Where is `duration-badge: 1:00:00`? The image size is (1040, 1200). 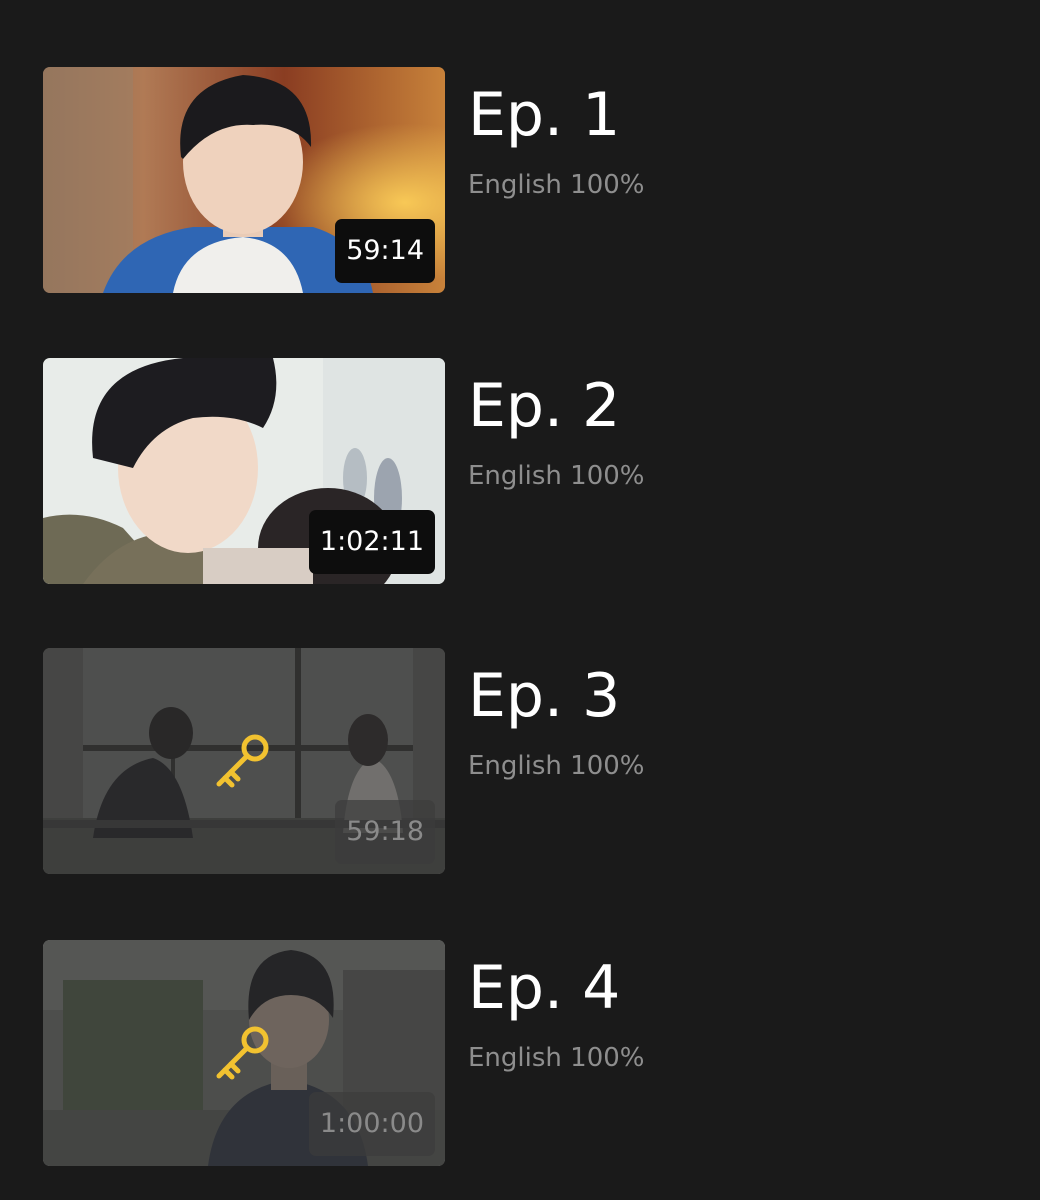 duration-badge: 1:00:00 is located at coordinates (371, 1124).